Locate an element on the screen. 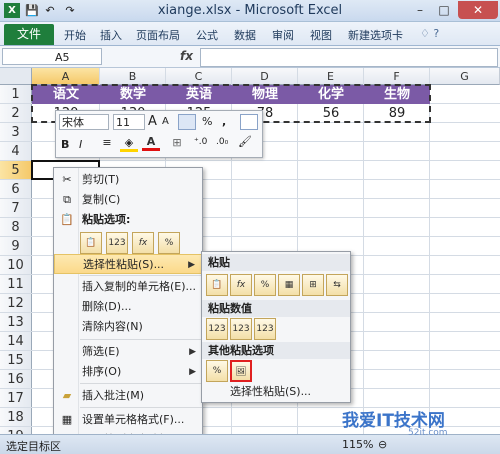 This screenshot has height=454, width=500. help-icon: ♢ ? is located at coordinates (429, 33).